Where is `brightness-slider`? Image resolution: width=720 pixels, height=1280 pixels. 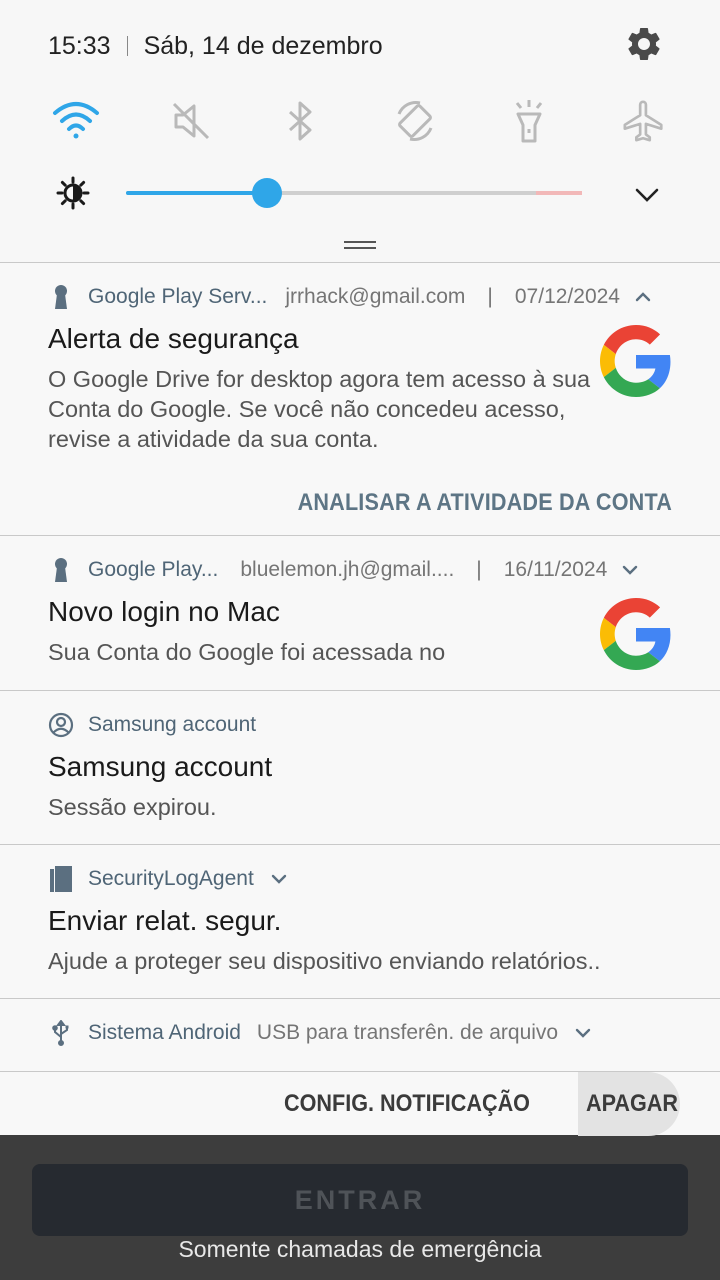 brightness-slider is located at coordinates (354, 193).